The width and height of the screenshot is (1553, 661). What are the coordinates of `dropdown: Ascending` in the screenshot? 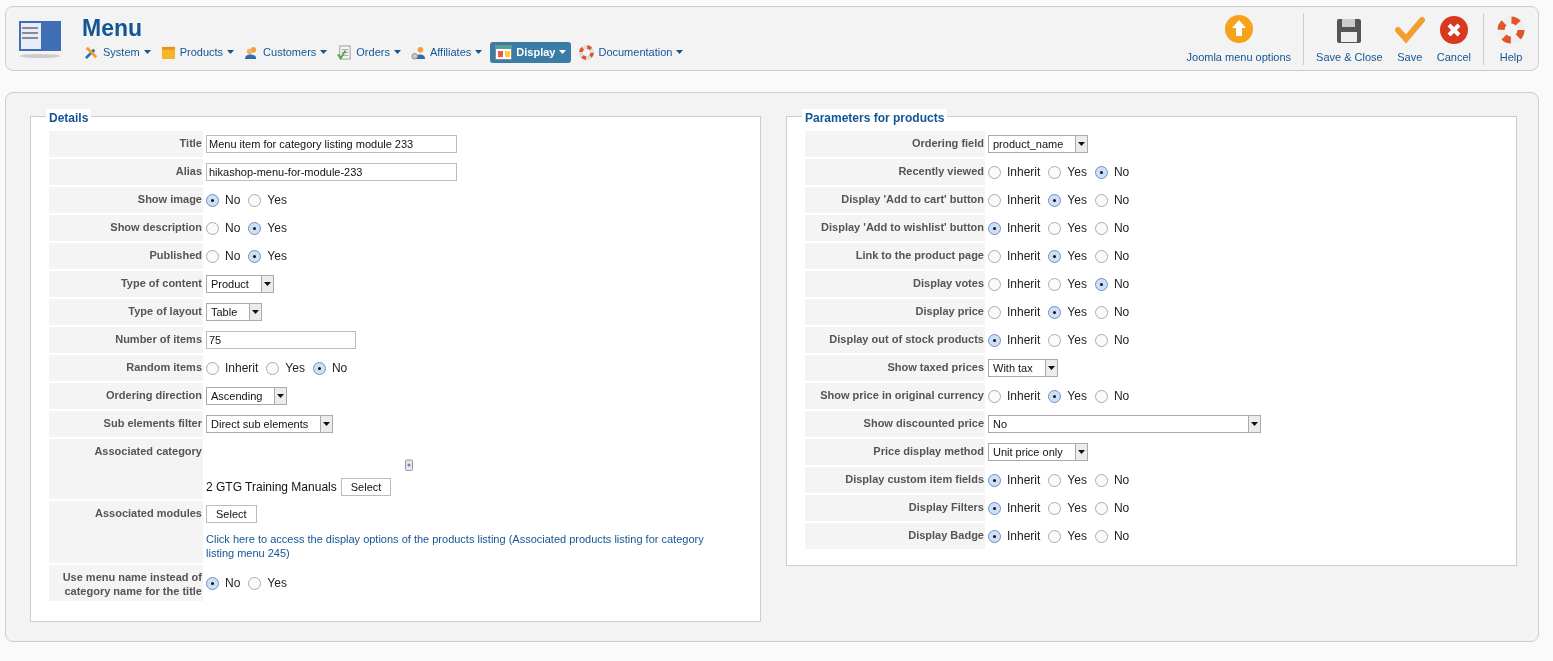 It's located at (247, 396).